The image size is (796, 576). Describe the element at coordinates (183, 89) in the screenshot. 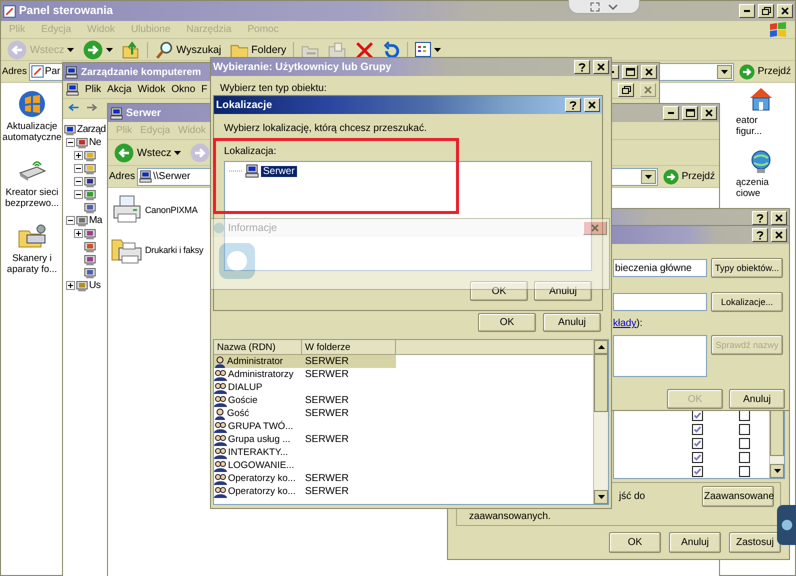

I see `menu-item: Okno` at that location.